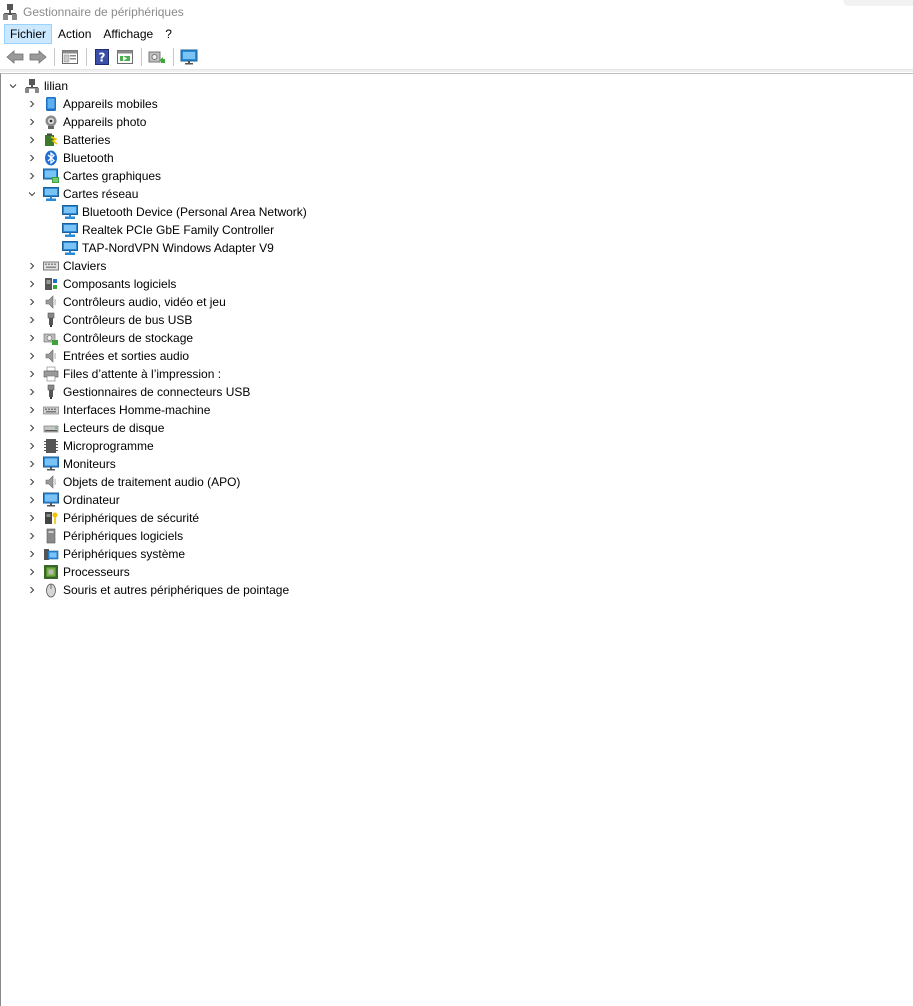  Describe the element at coordinates (85, 266) in the screenshot. I see `tree-item-label: Claviers` at that location.